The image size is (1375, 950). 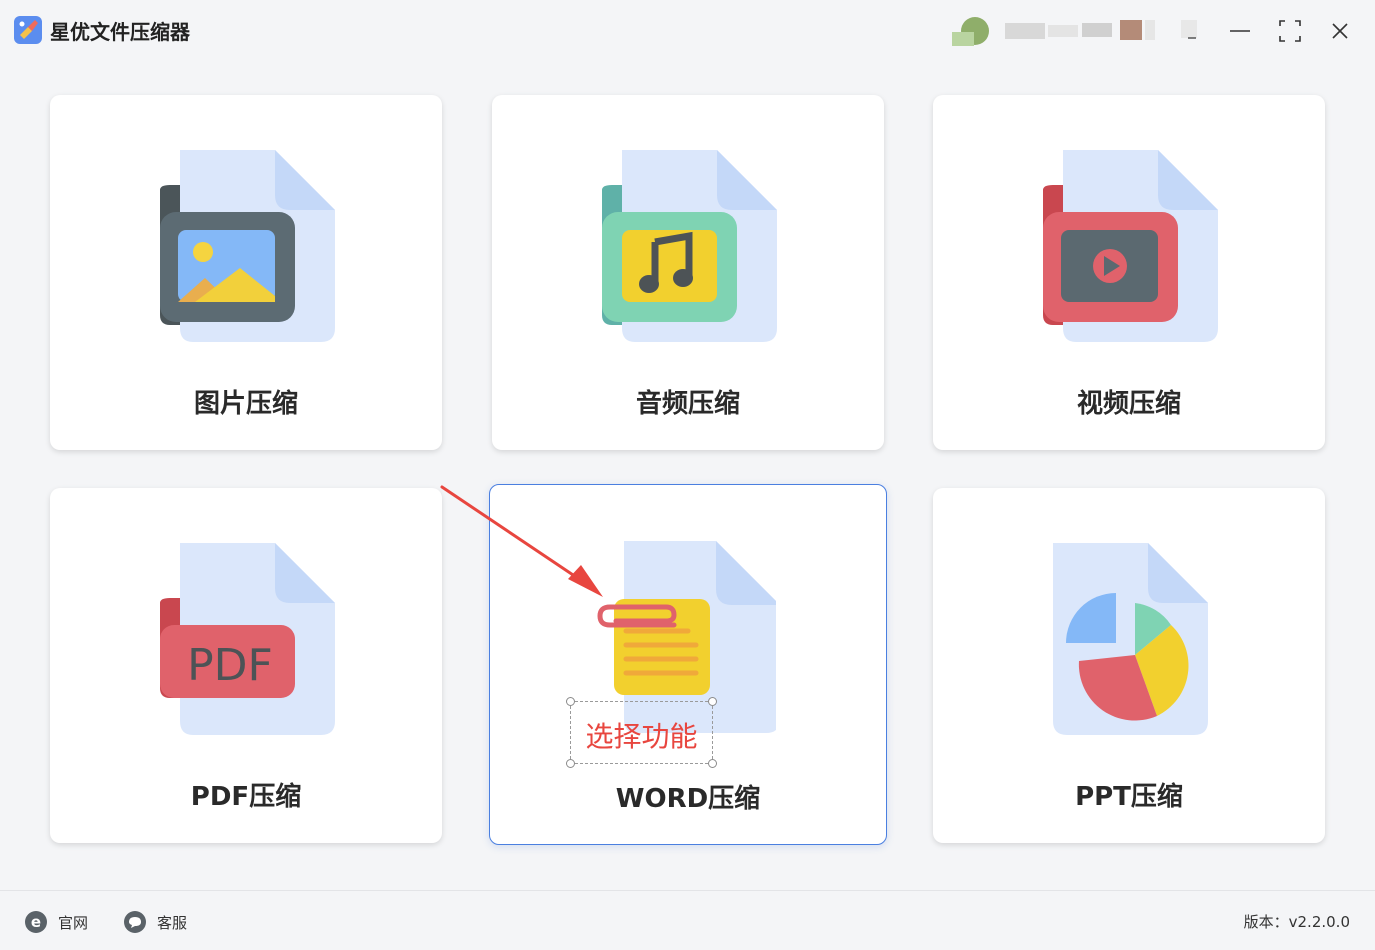 What do you see at coordinates (688, 664) in the screenshot?
I see `card-word-compress: WORD压缩` at bounding box center [688, 664].